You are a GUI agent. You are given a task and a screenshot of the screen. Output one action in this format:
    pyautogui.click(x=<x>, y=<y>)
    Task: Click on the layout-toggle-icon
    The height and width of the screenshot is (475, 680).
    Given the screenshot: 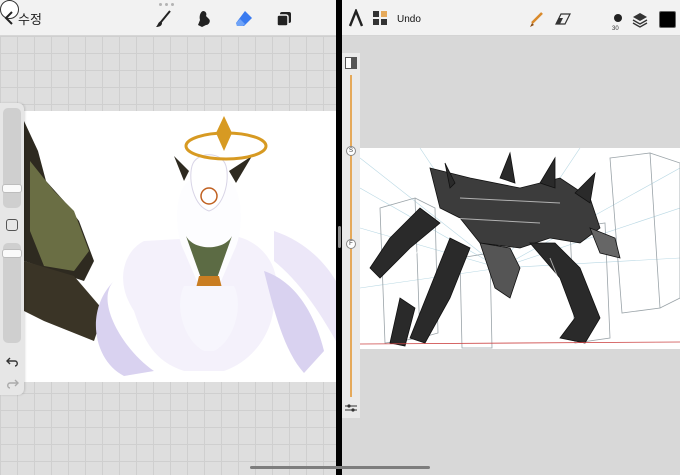 What is the action you would take?
    pyautogui.click(x=351, y=63)
    